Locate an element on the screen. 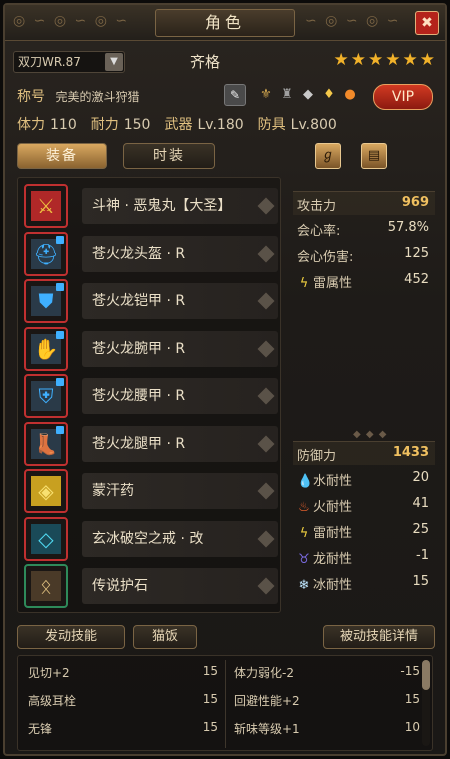 Image resolution: width=450 pixels, height=759 pixels. equipment-slot: ⛑ is located at coordinates (46, 253).